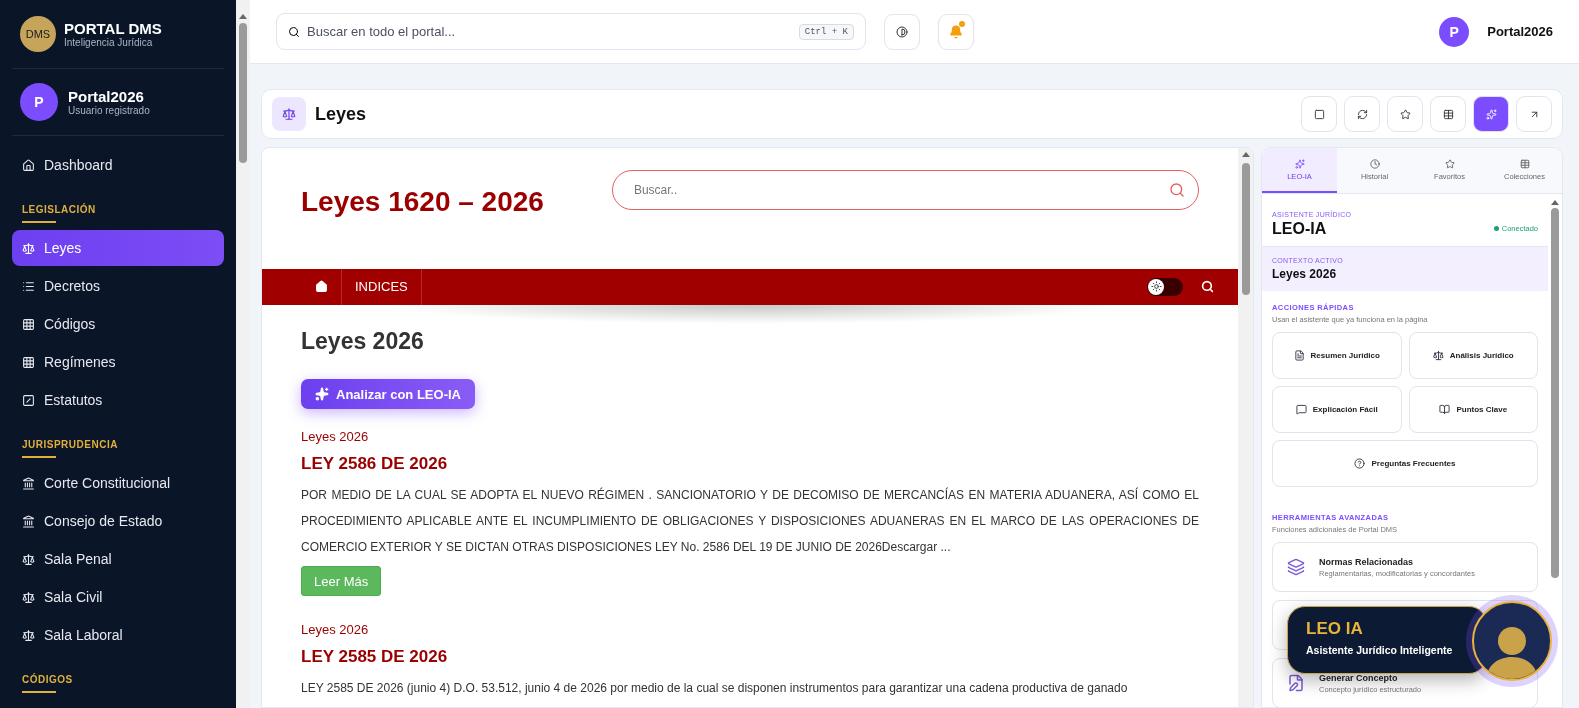 The width and height of the screenshot is (1579, 708). I want to click on nav-item: Leyes, so click(118, 248).